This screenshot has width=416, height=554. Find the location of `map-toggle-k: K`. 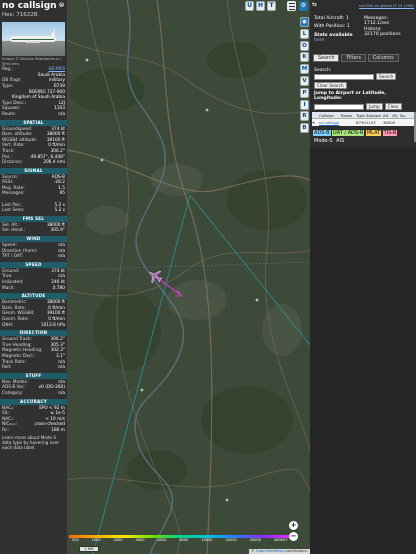

map-toggle-k: K is located at coordinates (304, 57).